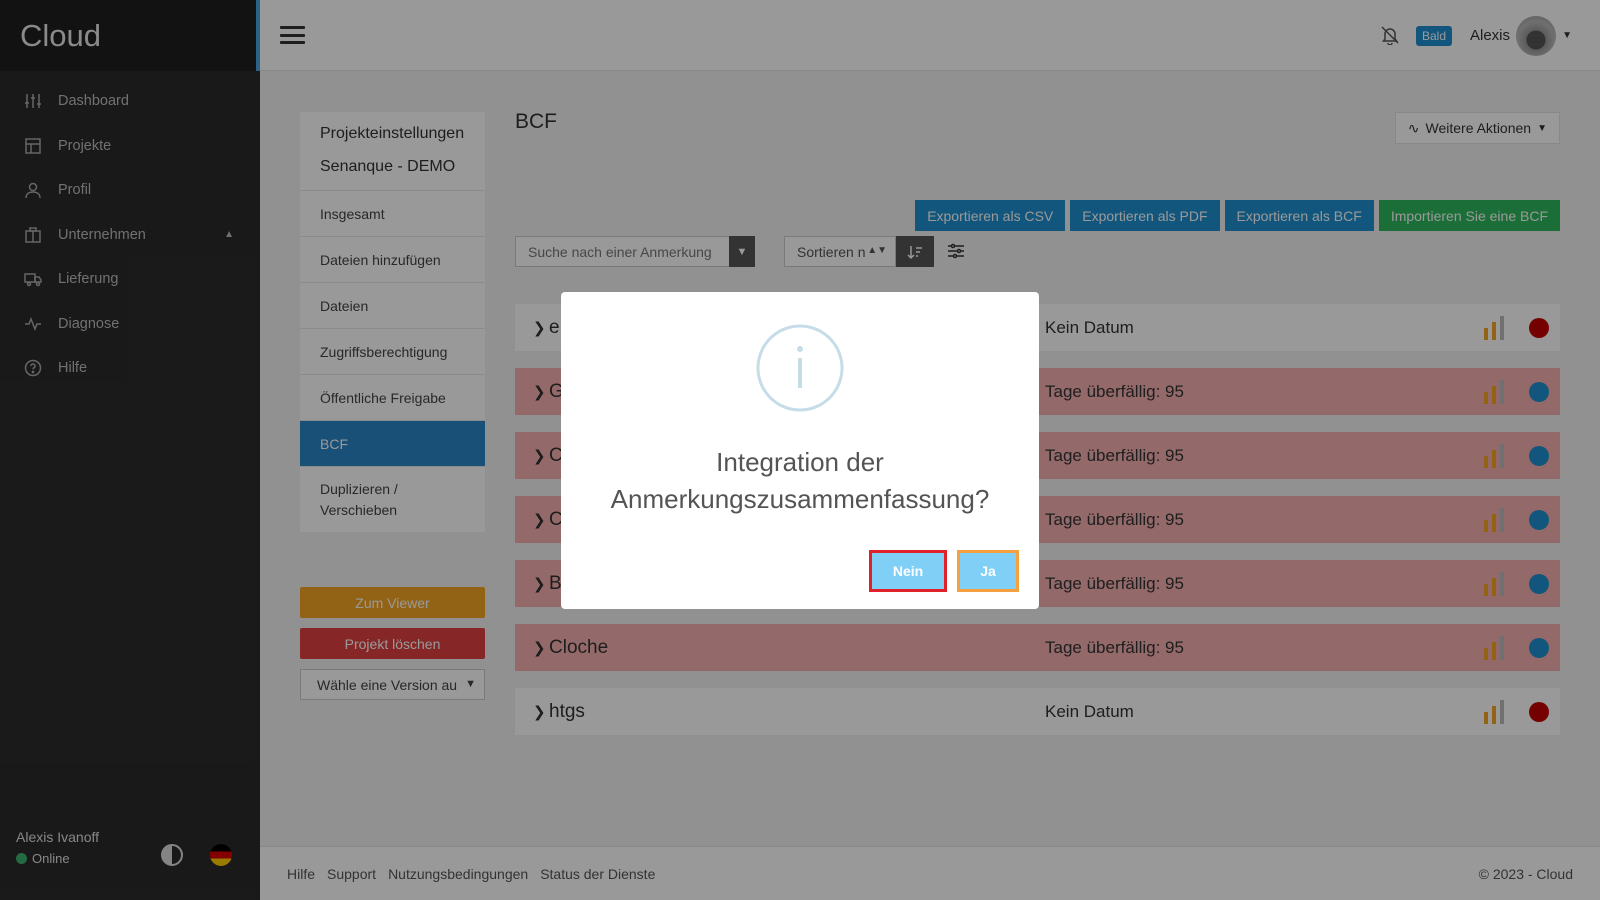 This screenshot has height=900, width=1600. Describe the element at coordinates (908, 571) in the screenshot. I see `nein-button: Nein` at that location.